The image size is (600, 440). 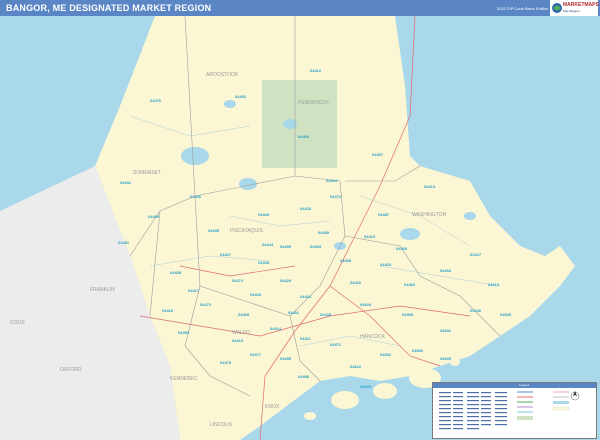 I want to click on zip-label: 04410, so click(x=168, y=310).